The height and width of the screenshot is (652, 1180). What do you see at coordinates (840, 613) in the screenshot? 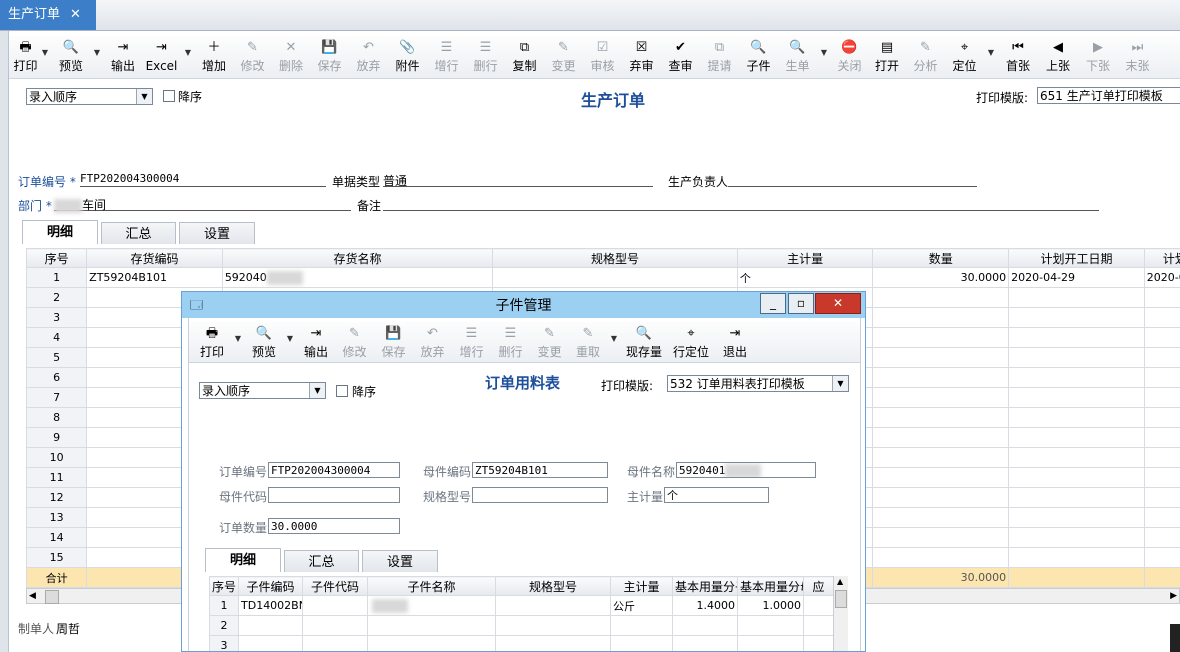
I see `dialog-vertical-scrollbar: ▲` at bounding box center [840, 613].